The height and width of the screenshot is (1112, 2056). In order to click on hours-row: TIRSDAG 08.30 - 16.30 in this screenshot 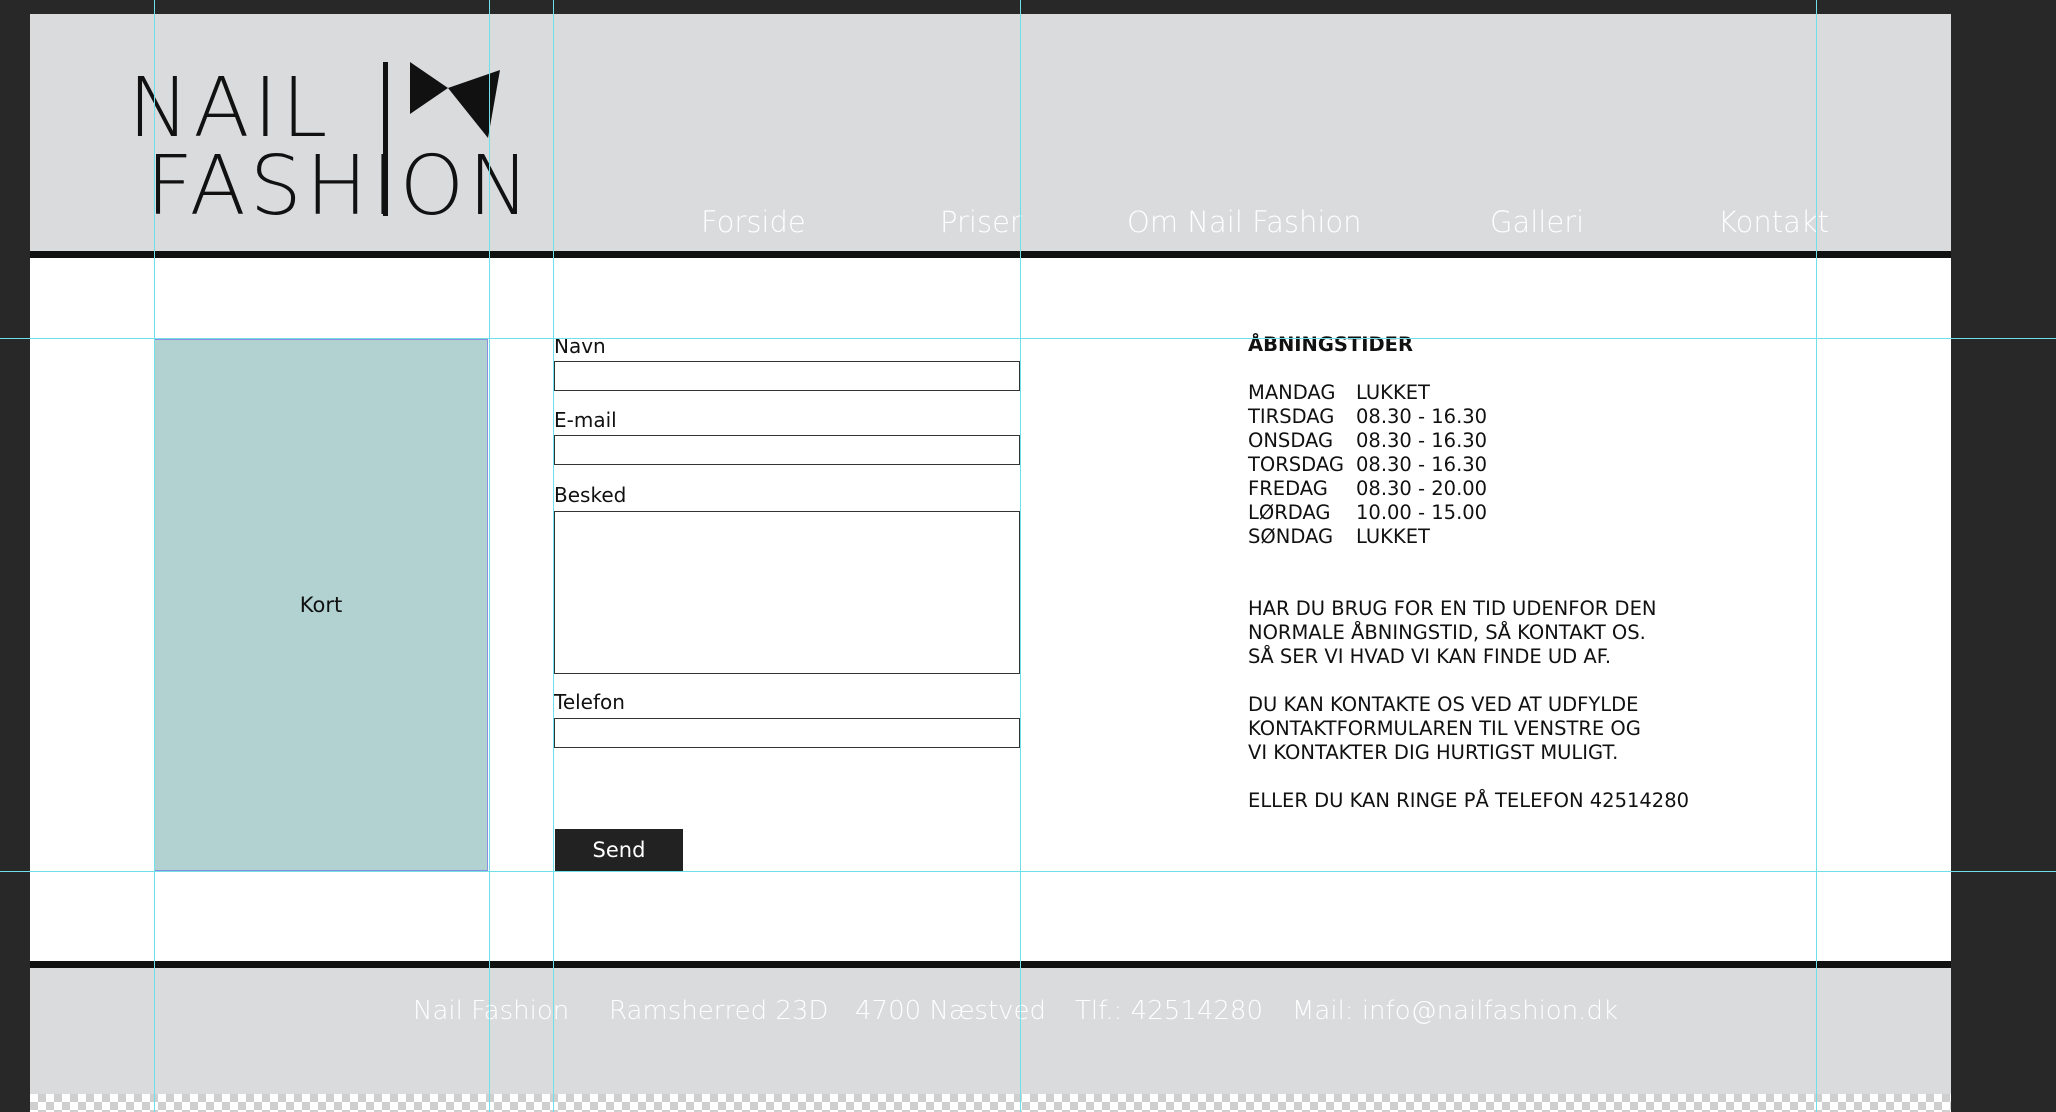, I will do `click(1468, 417)`.